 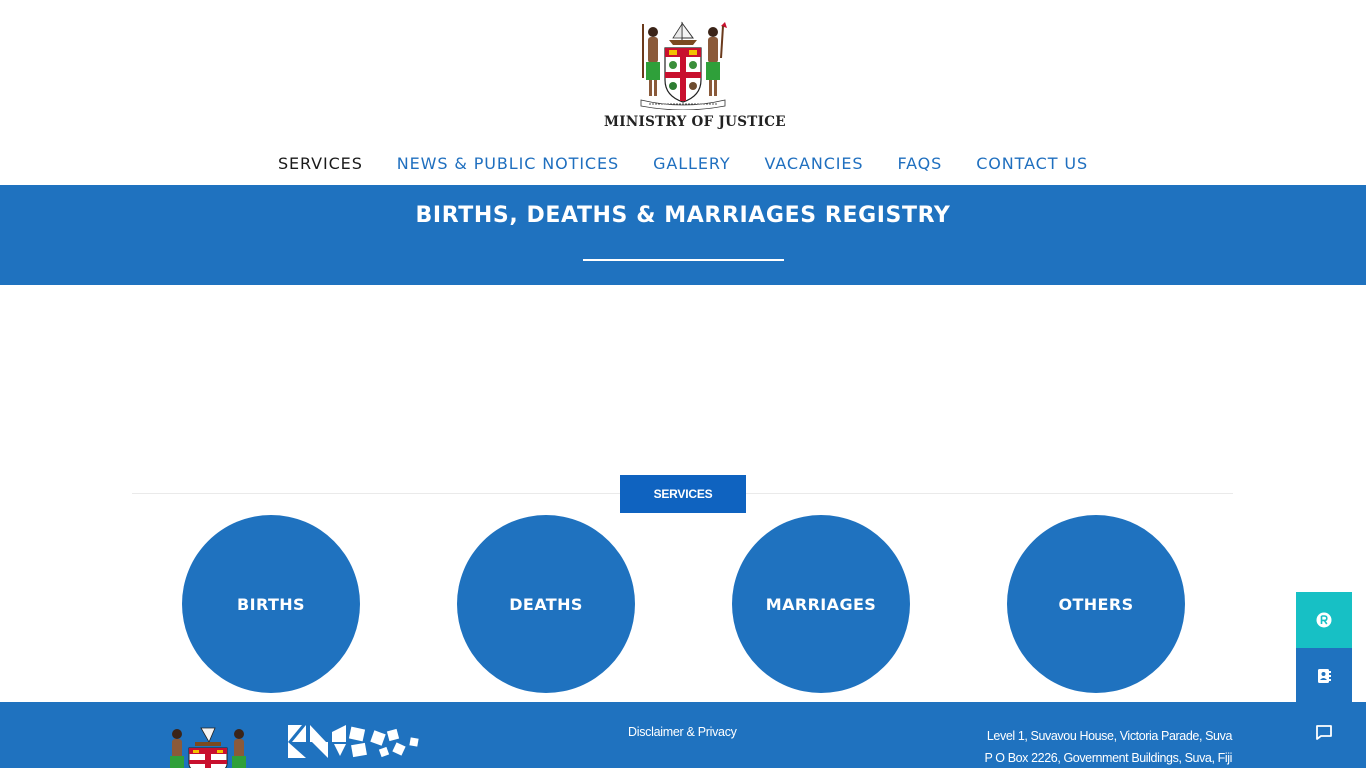 What do you see at coordinates (683, 260) in the screenshot?
I see `title-underline` at bounding box center [683, 260].